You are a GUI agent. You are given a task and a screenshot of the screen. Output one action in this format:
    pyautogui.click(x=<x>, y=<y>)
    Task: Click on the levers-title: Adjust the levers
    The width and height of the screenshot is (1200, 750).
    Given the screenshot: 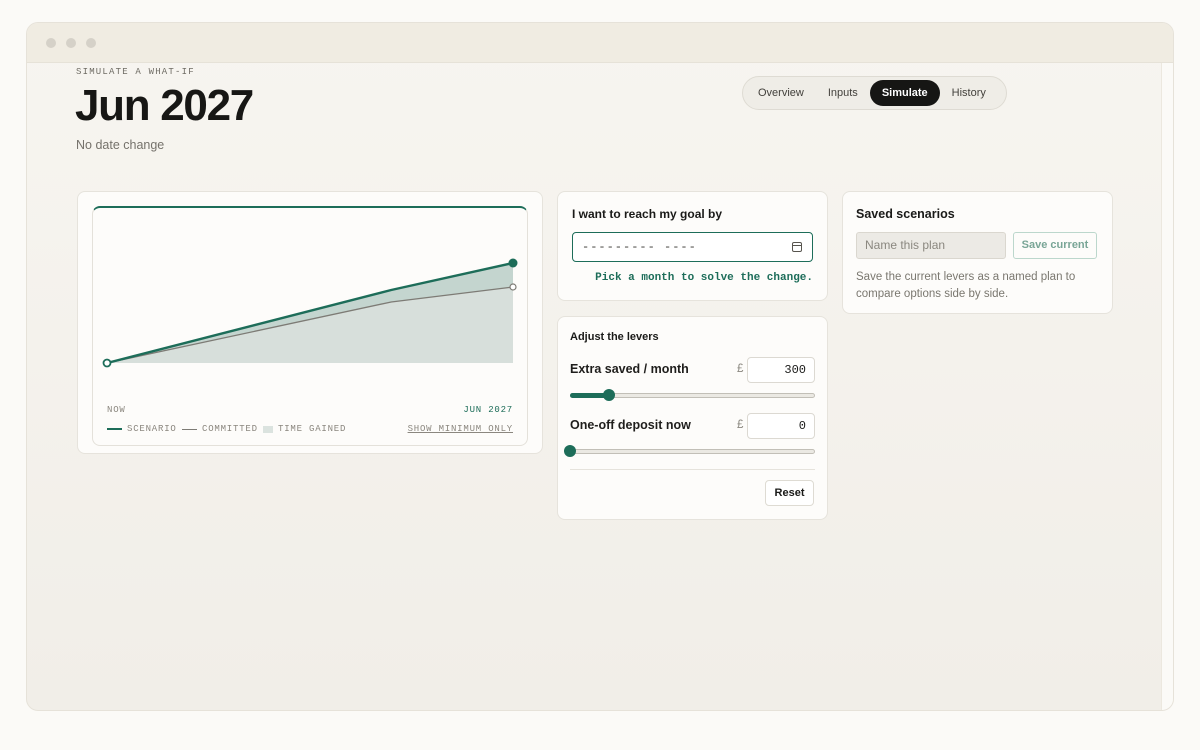 What is the action you would take?
    pyautogui.click(x=614, y=337)
    